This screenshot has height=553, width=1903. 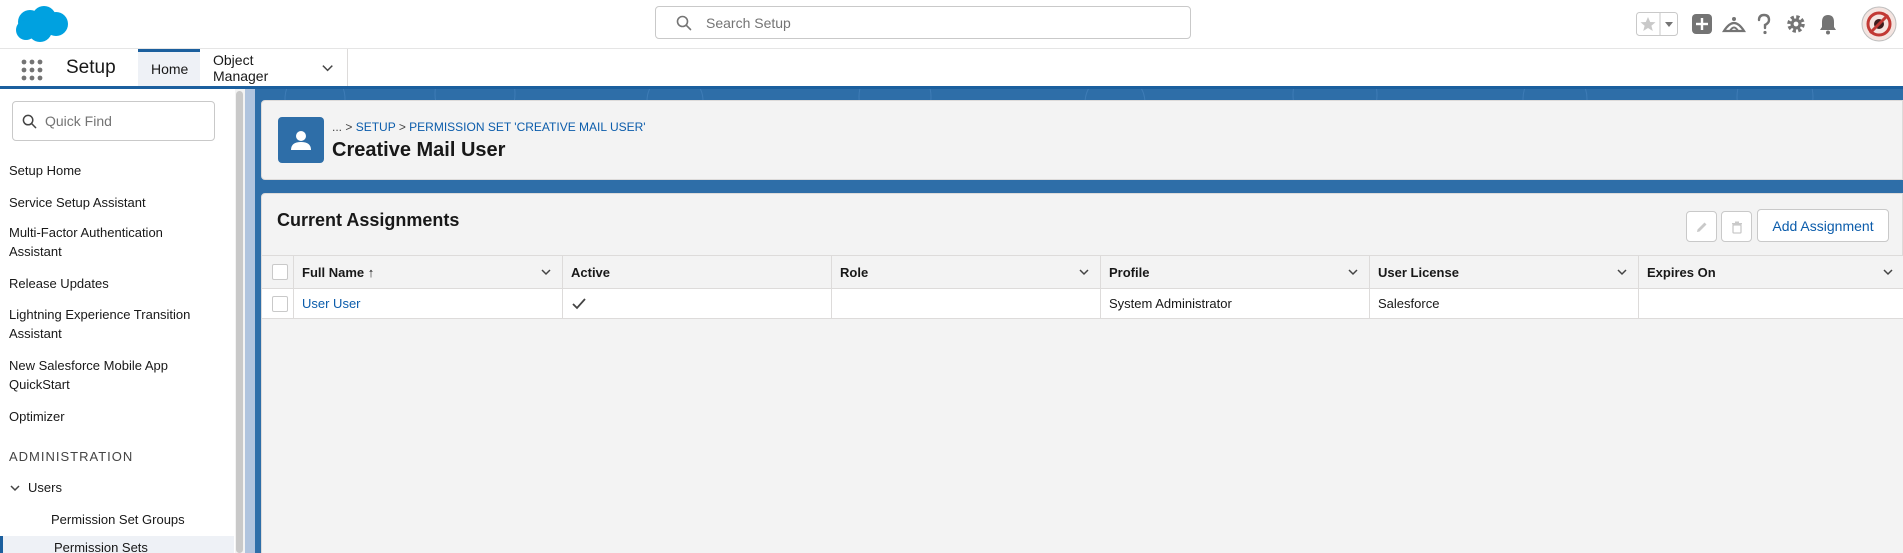 What do you see at coordinates (376, 127) in the screenshot?
I see `breadcrumb-setup-link: SETUP` at bounding box center [376, 127].